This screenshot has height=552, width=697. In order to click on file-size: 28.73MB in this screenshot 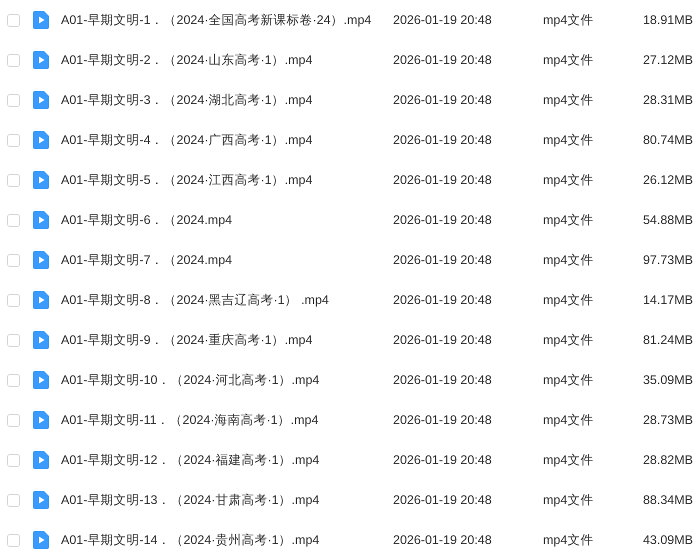, I will do `click(667, 420)`.